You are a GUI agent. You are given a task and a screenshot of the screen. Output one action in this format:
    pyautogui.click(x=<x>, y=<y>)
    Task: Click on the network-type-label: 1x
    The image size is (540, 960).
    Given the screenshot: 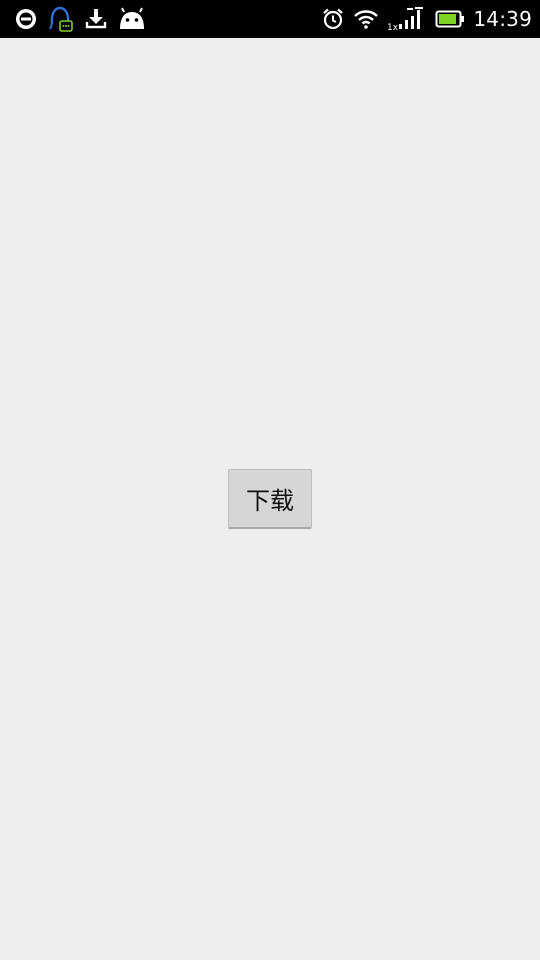 What is the action you would take?
    pyautogui.click(x=393, y=27)
    